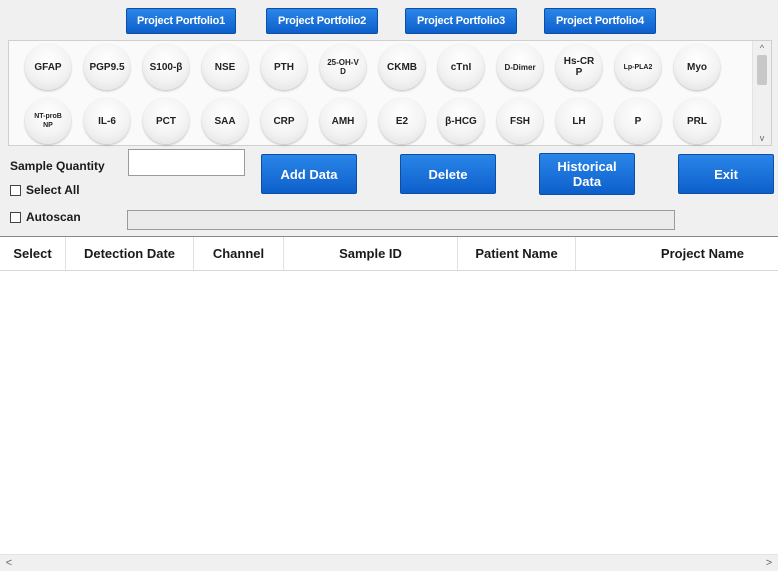 This screenshot has height=571, width=778. I want to click on item-lh: LH, so click(579, 121).